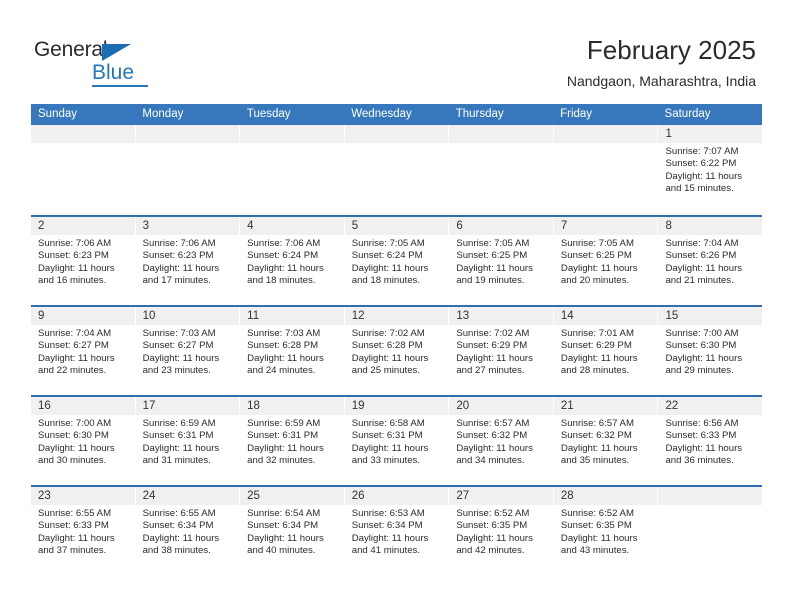 The image size is (792, 612). What do you see at coordinates (181, 454) in the screenshot?
I see `daylight-text: Daylight: 11 hours and 31 minutes.` at bounding box center [181, 454].